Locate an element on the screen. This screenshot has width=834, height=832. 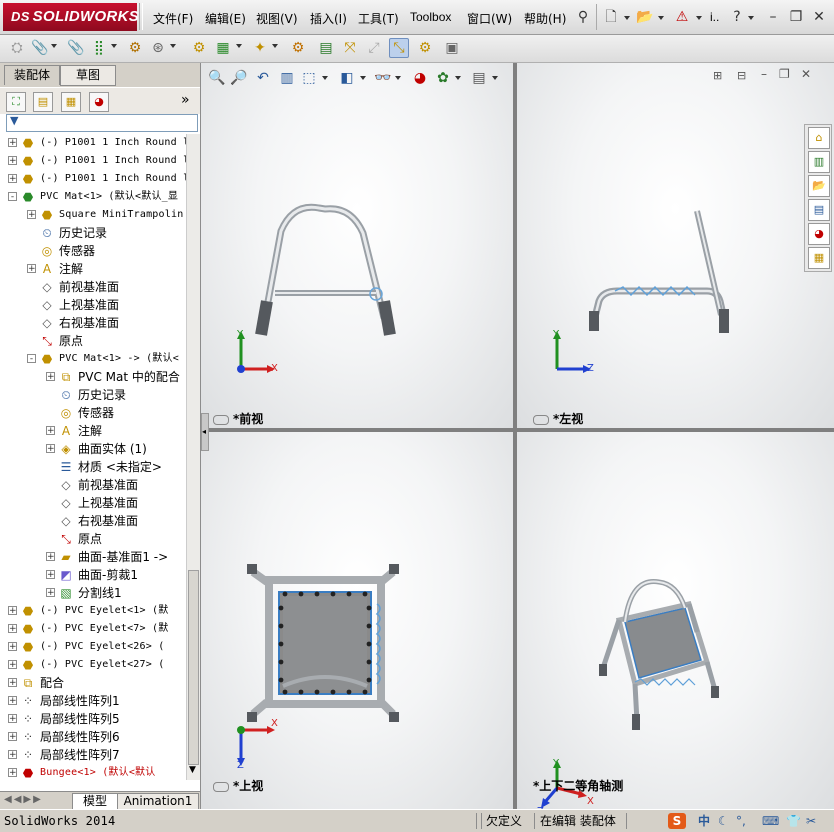
ime-language: 中 is located at coordinates (704, 821).